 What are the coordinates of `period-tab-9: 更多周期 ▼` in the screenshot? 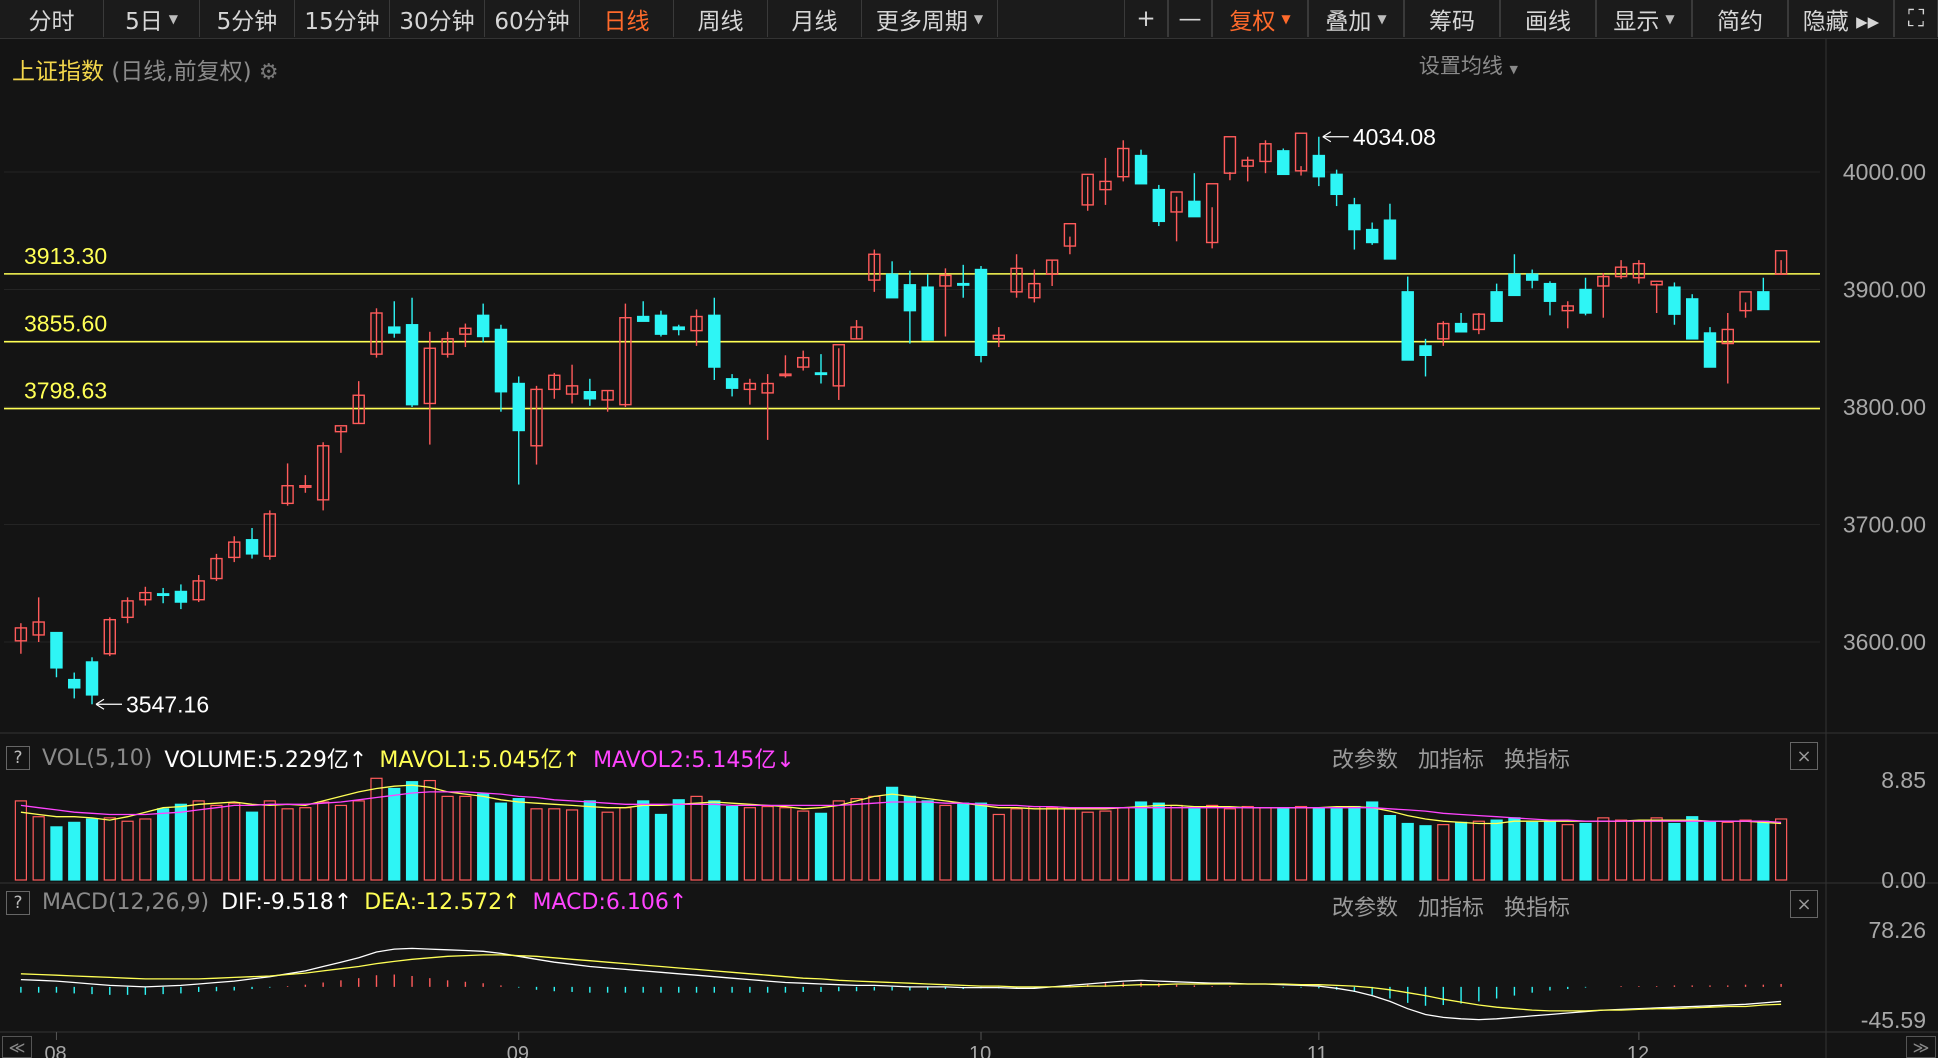 It's located at (930, 18).